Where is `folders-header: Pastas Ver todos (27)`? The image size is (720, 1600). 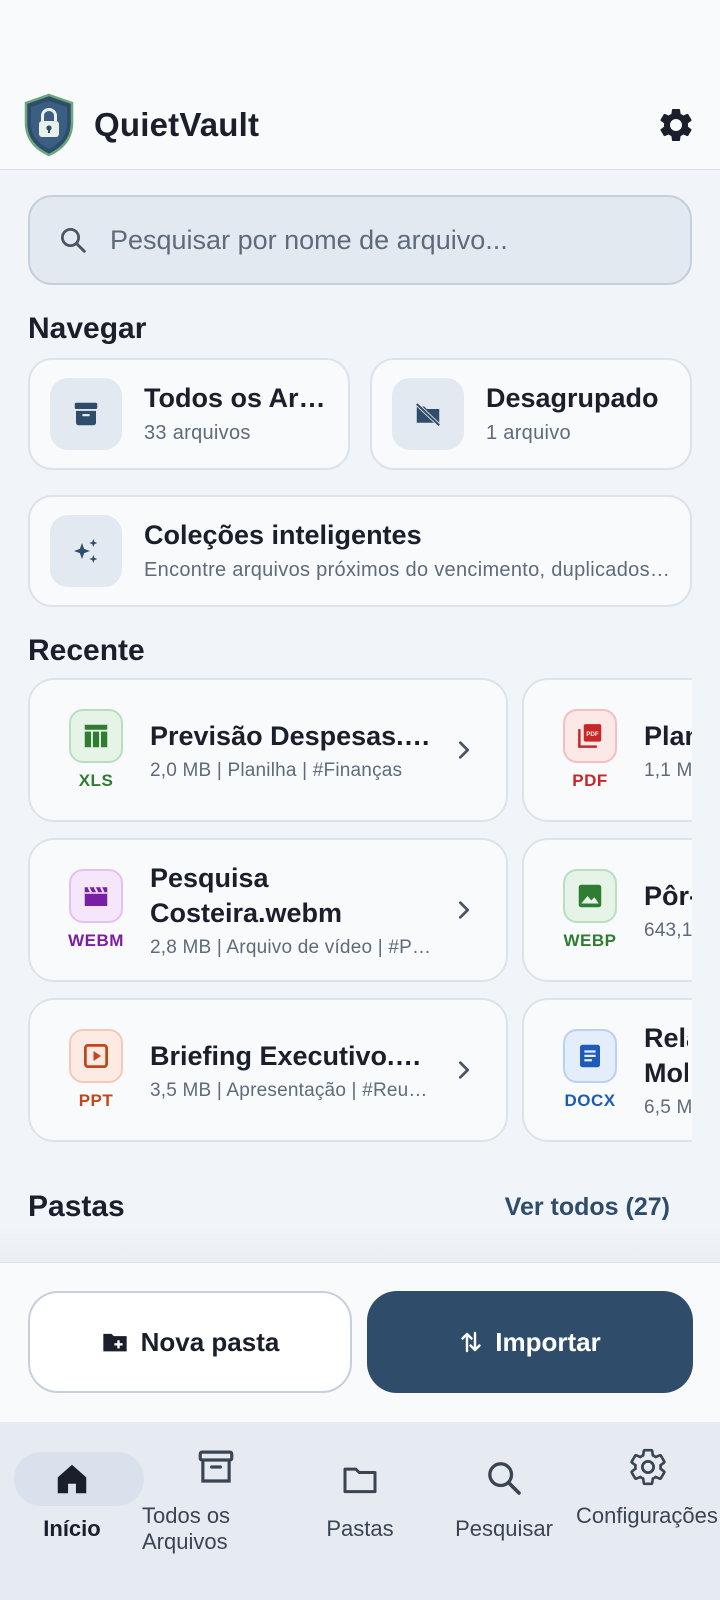
folders-header: Pastas Ver todos (27) is located at coordinates (349, 1207).